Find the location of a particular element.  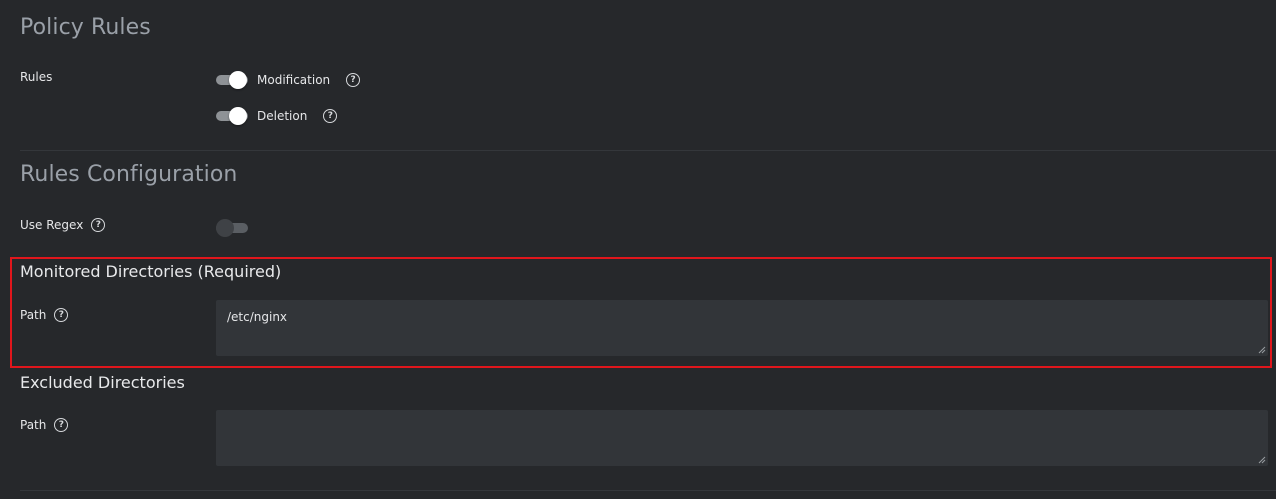

excluded-path-label: Path ? is located at coordinates (44, 425).